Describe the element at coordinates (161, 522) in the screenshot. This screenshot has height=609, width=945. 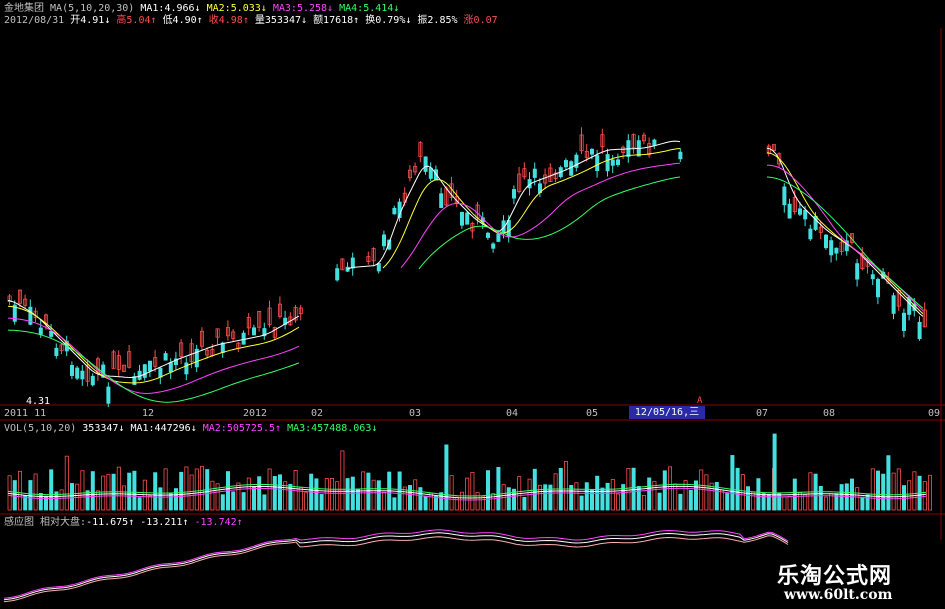
I see `indicator-v2: -13.211` at that location.